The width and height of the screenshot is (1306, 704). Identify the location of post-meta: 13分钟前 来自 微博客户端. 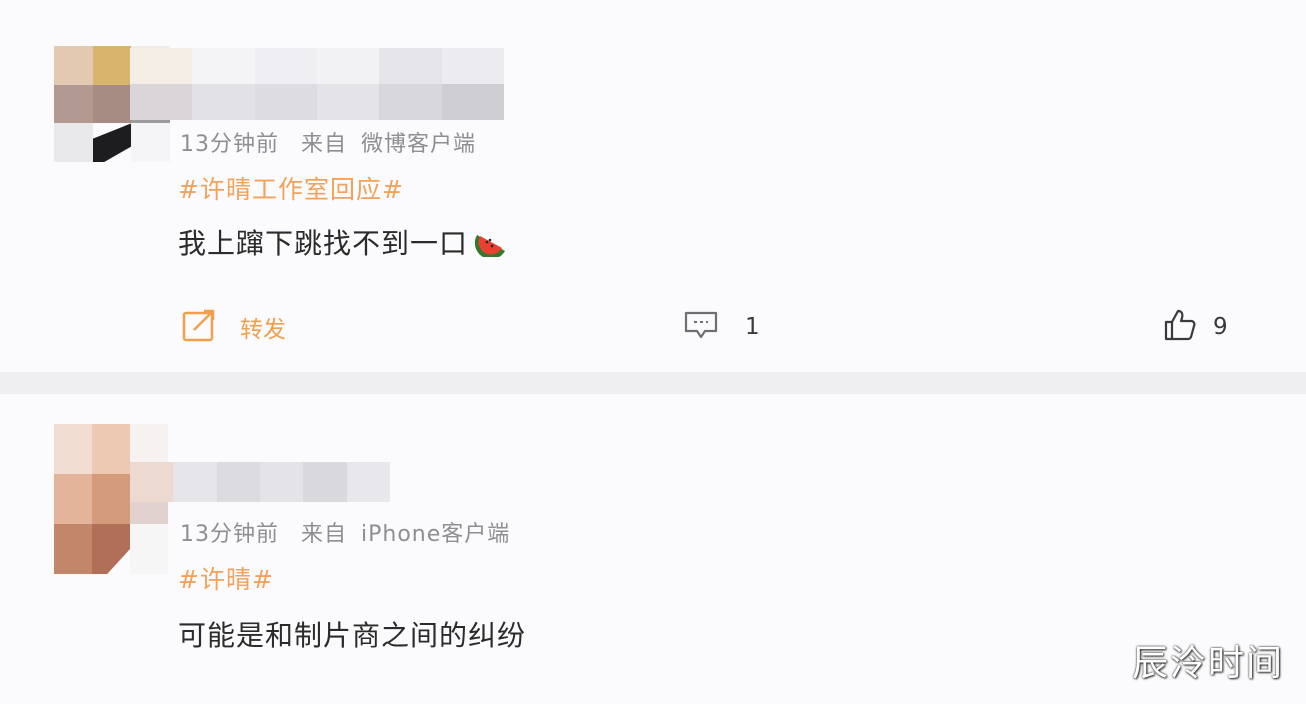
(328, 142).